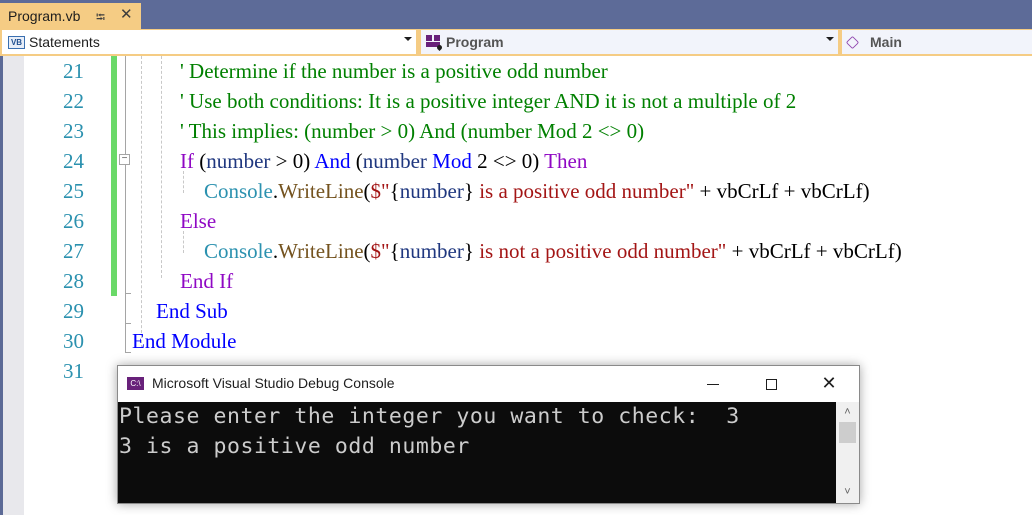 The height and width of the screenshot is (515, 1032). I want to click on code-line: End Module, so click(517, 341).